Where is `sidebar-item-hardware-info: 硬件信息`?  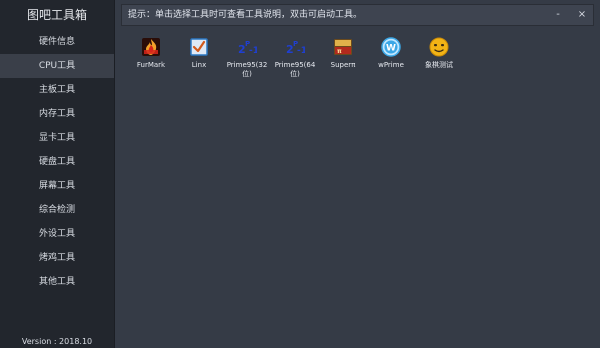
sidebar-item-hardware-info: 硬件信息 is located at coordinates (57, 42).